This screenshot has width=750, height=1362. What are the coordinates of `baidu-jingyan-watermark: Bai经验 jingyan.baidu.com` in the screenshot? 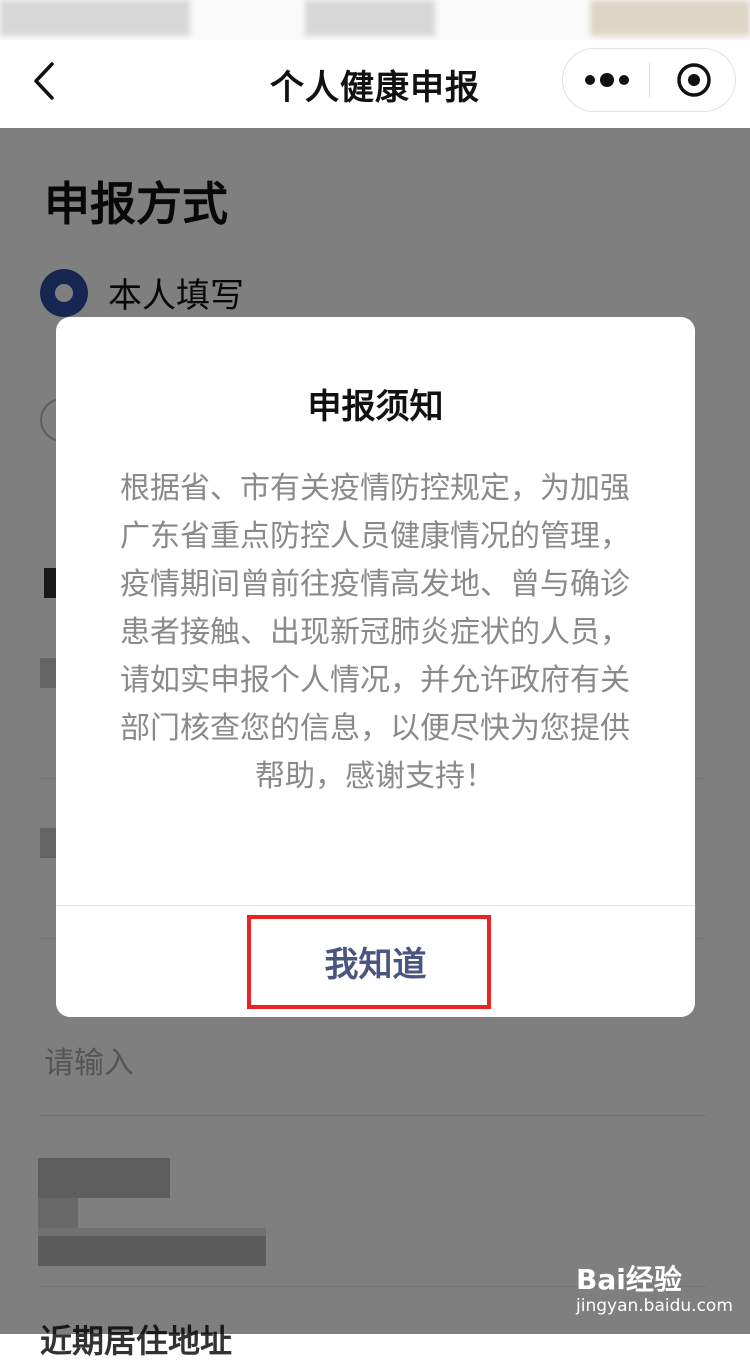 It's located at (654, 1287).